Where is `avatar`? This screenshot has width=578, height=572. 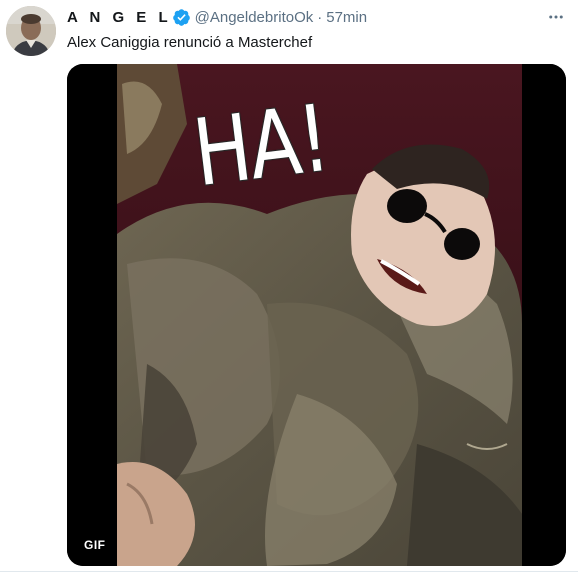 avatar is located at coordinates (31, 31).